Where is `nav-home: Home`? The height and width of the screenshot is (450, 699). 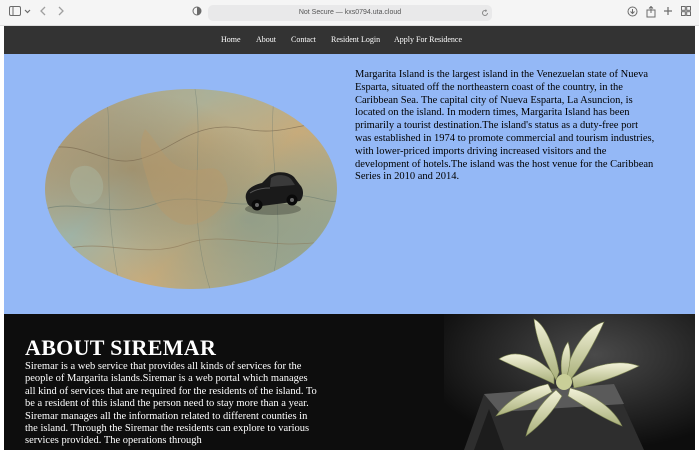
nav-home: Home is located at coordinates (231, 40).